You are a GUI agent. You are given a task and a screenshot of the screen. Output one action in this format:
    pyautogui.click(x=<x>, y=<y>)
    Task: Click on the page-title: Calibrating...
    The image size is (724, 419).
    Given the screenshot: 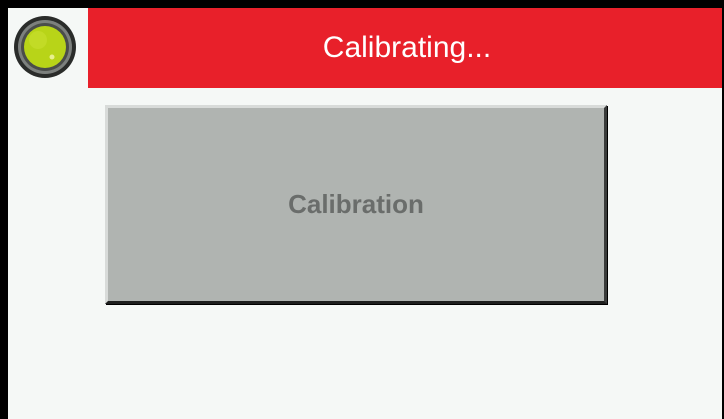 What is the action you would take?
    pyautogui.click(x=407, y=47)
    